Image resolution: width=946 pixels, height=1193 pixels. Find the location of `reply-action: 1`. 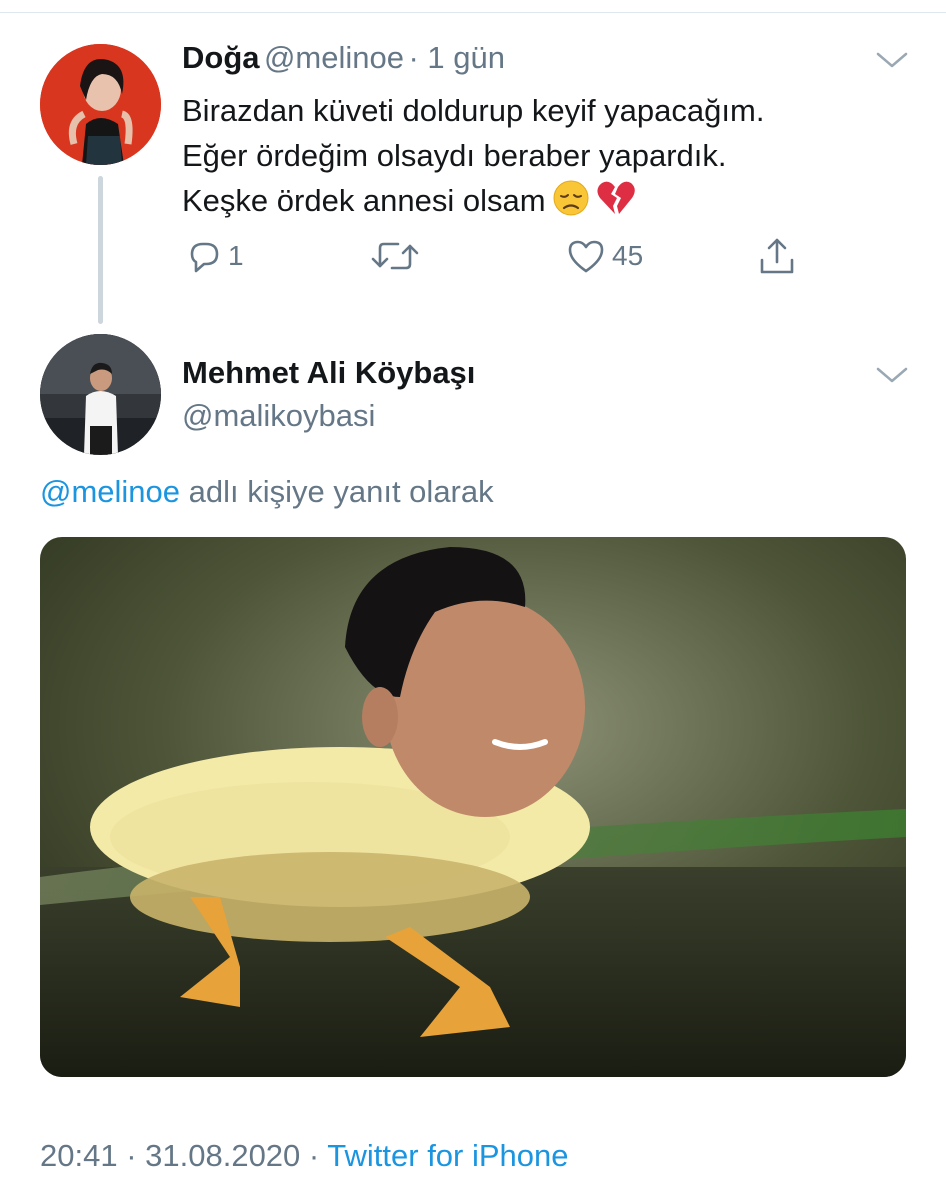

reply-action: 1 is located at coordinates (215, 256).